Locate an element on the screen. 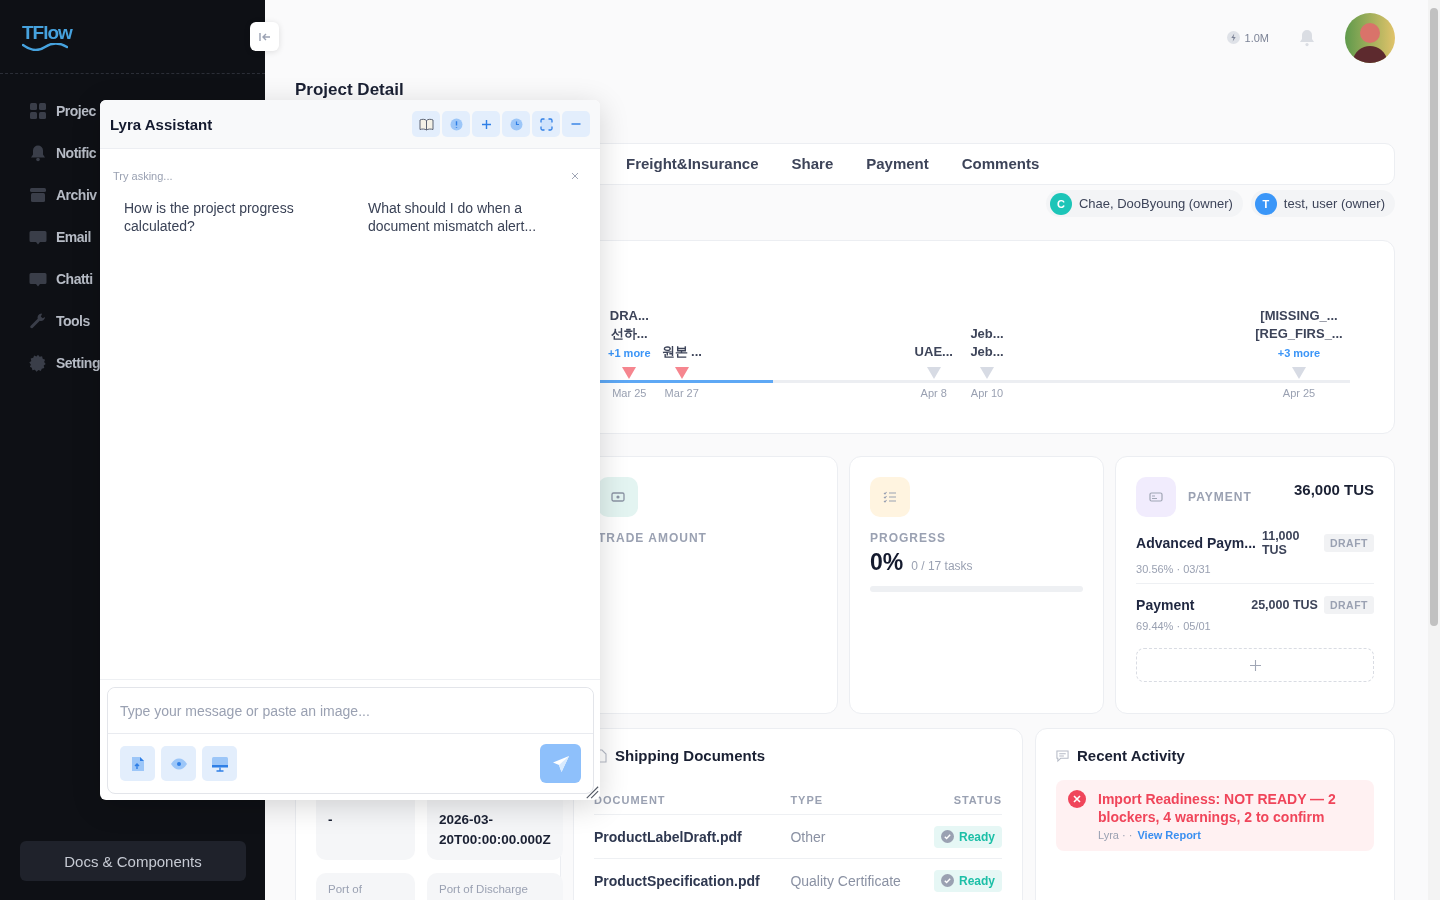 Image resolution: width=1440 pixels, height=900 pixels. info-button is located at coordinates (456, 124).